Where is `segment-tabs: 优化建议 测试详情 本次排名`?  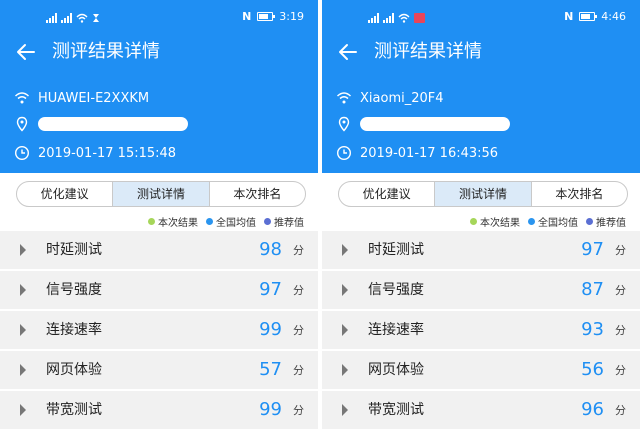
segment-tabs: 优化建议 测试详情 本次排名 is located at coordinates (161, 194).